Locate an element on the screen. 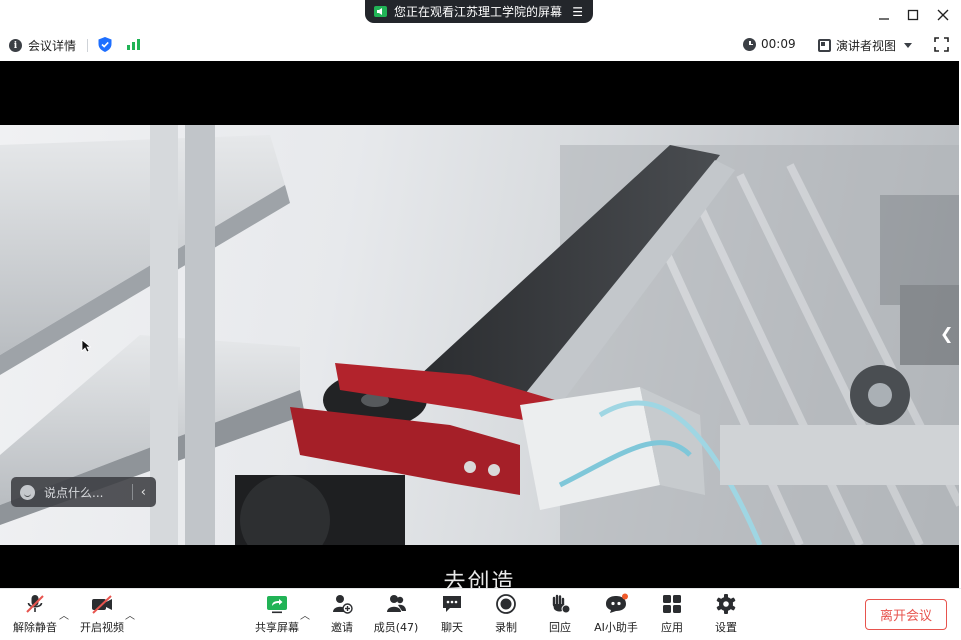  share-screen-label: 共享屏幕 is located at coordinates (277, 627).